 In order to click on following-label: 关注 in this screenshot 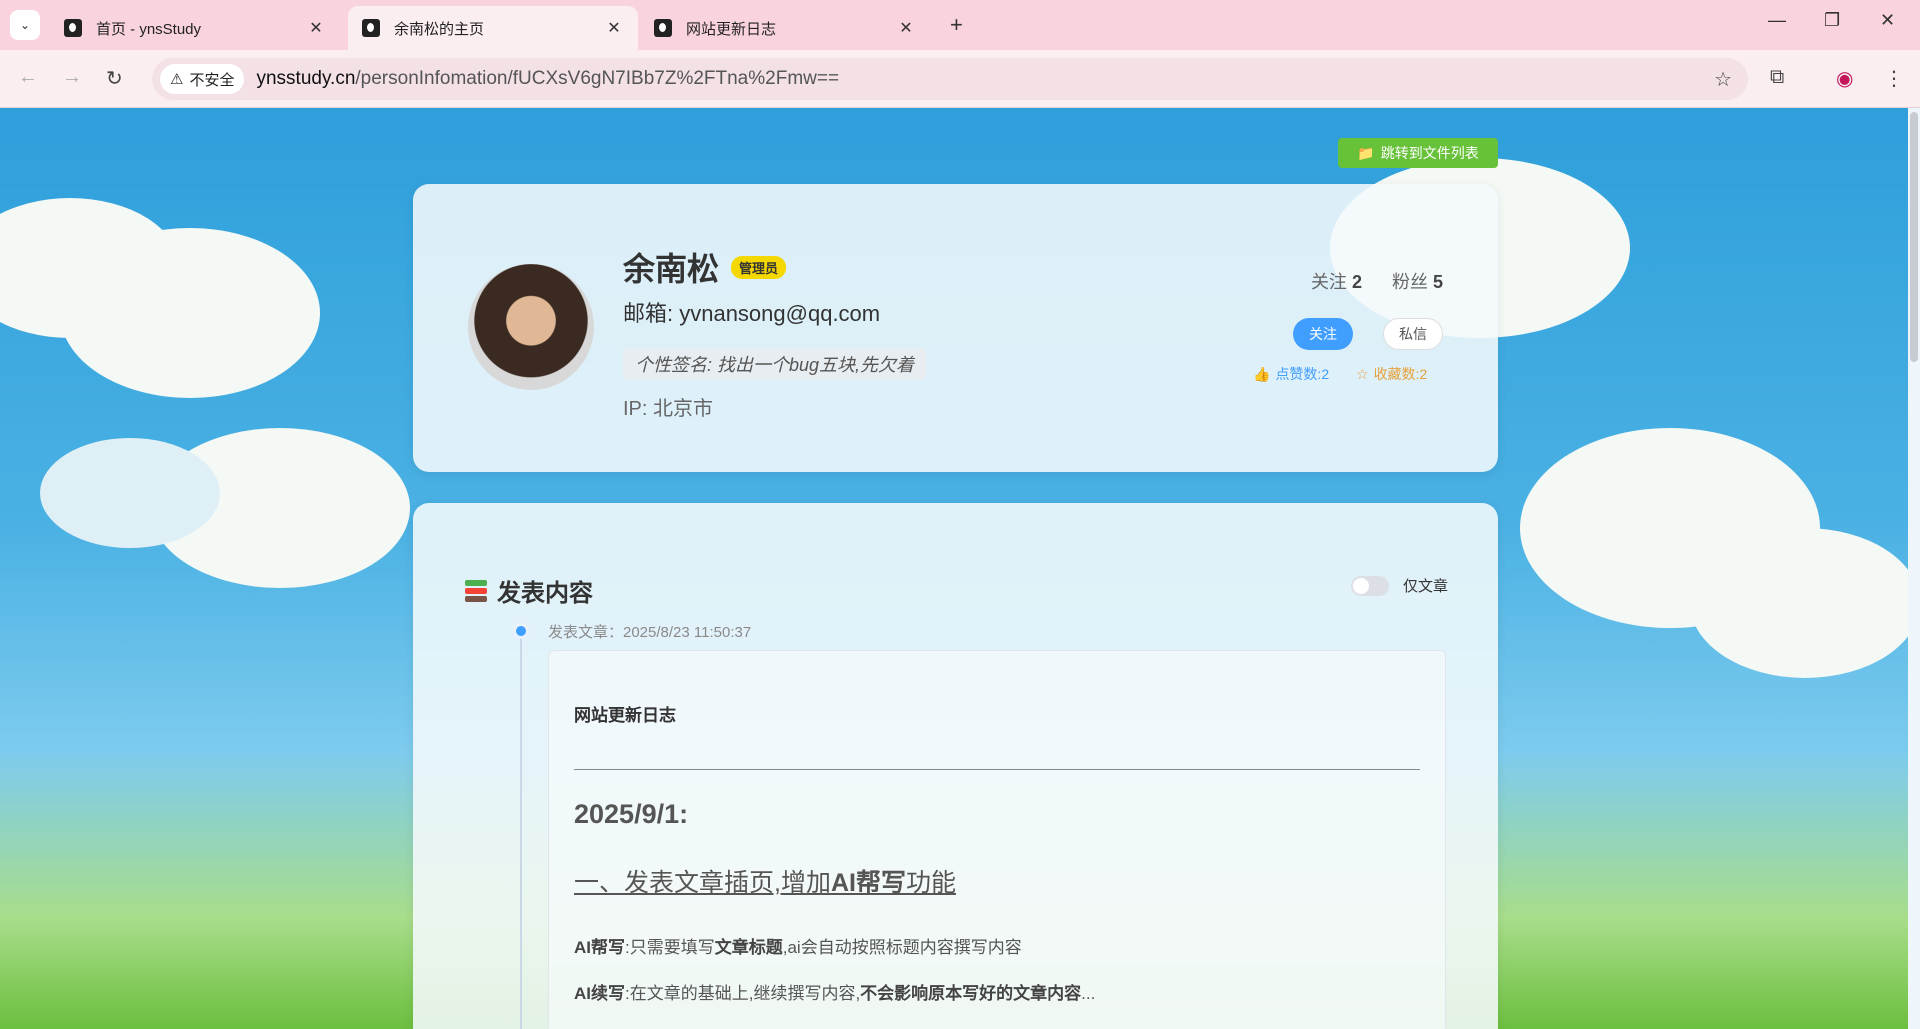, I will do `click(1328, 282)`.